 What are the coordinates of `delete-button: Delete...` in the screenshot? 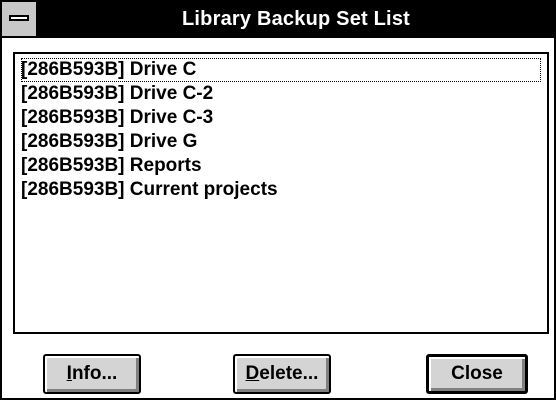 It's located at (282, 374).